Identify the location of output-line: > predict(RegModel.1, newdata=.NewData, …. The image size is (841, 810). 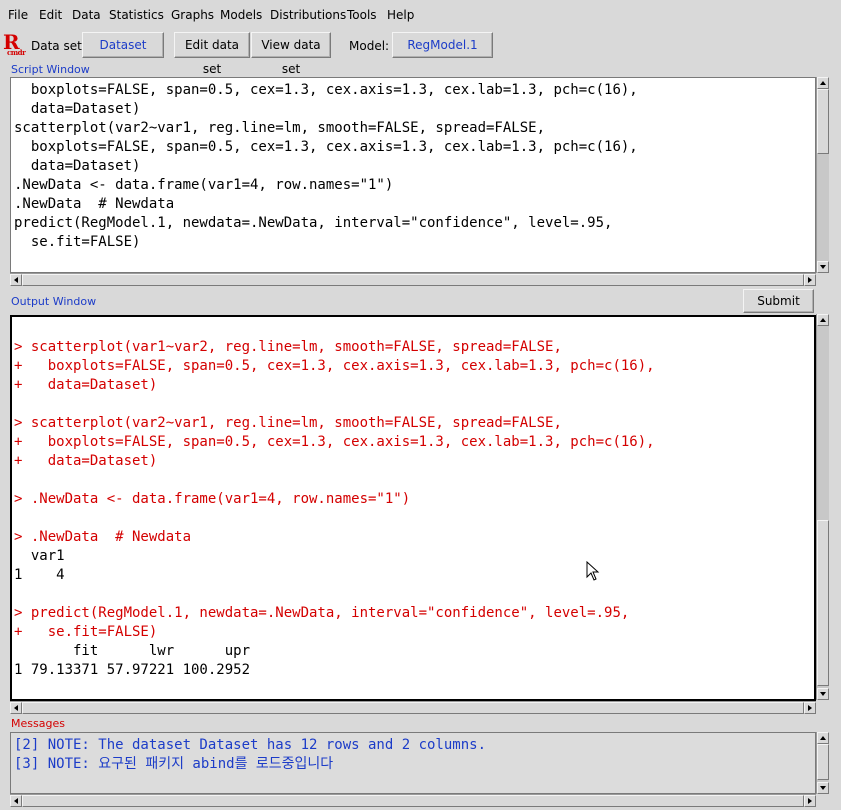
(322, 613).